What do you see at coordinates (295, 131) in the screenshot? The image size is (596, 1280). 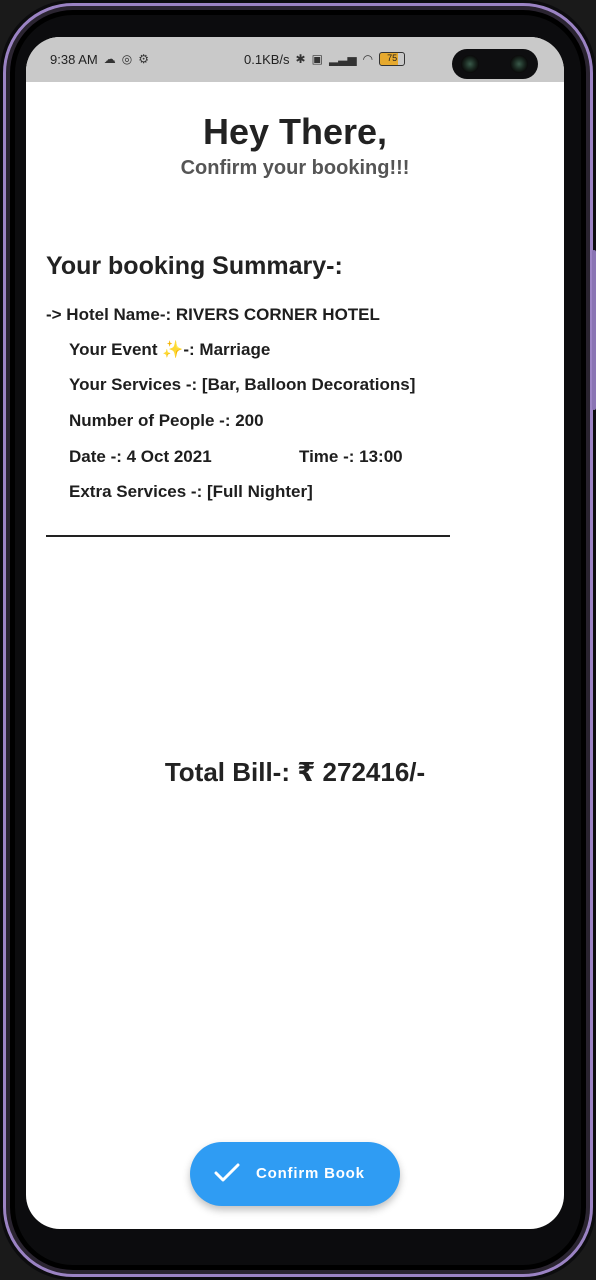 I see `page-title: Hey There,` at bounding box center [295, 131].